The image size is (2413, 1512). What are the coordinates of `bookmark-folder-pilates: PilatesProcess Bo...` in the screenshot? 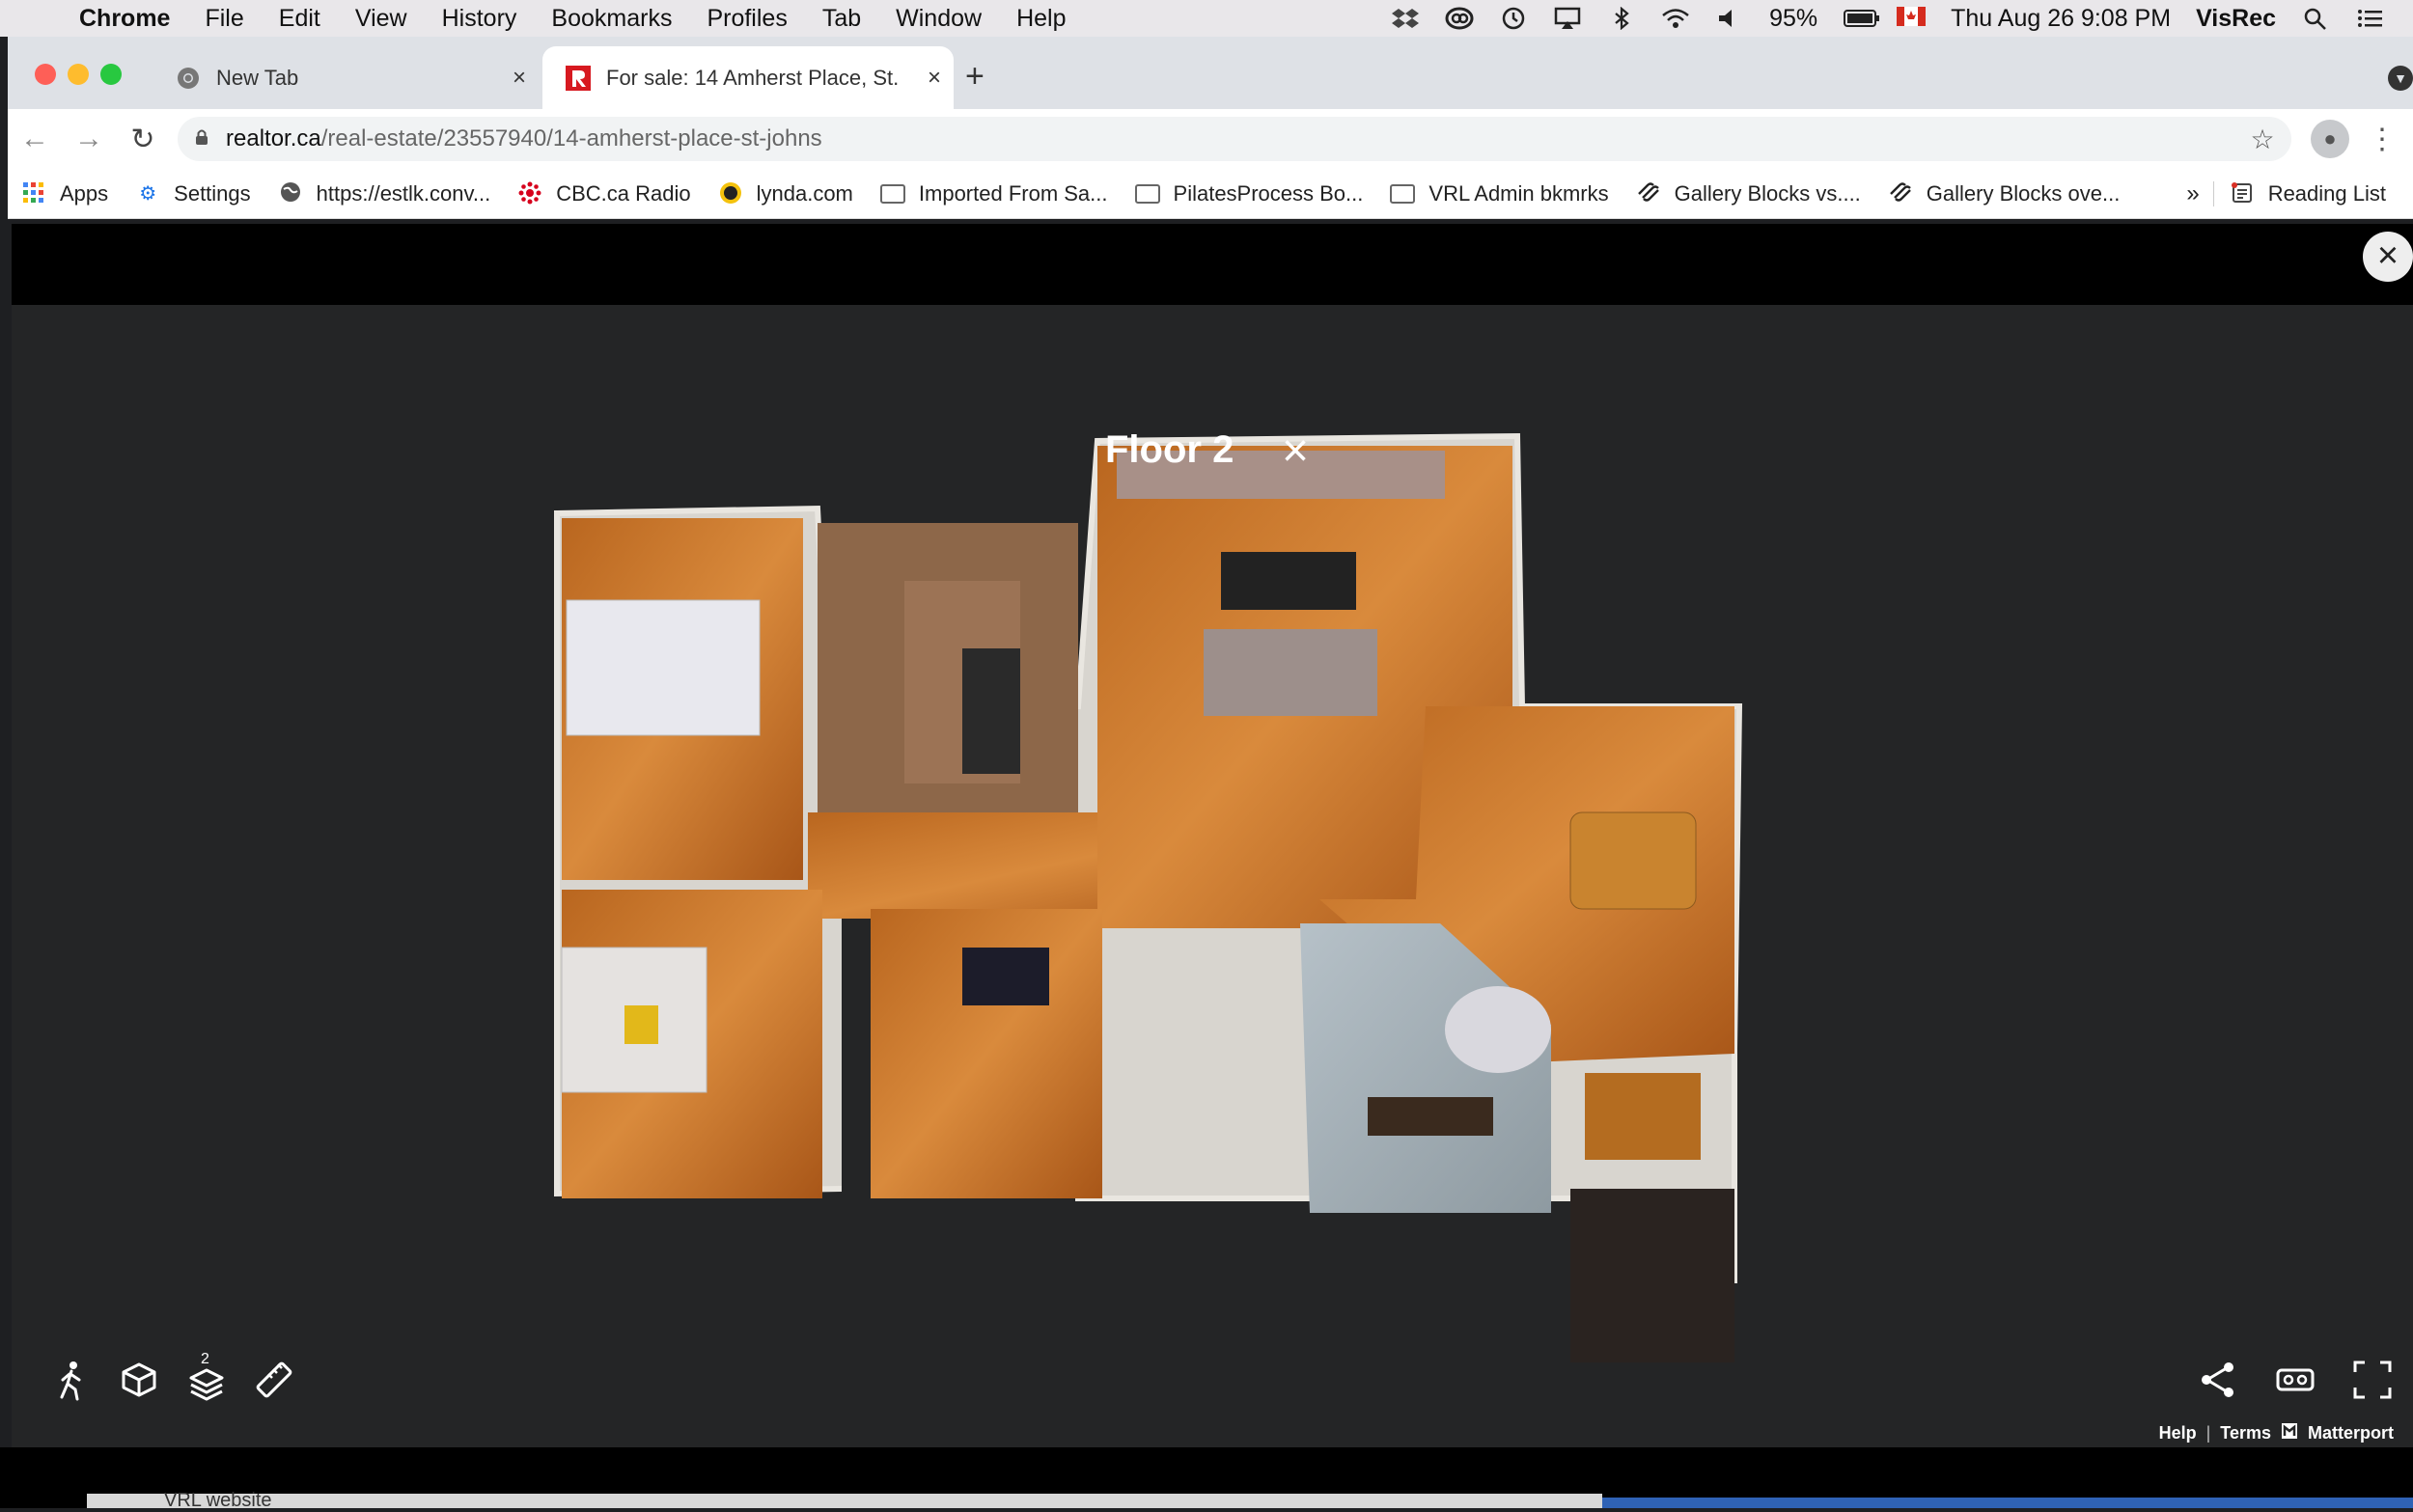 It's located at (1249, 193).